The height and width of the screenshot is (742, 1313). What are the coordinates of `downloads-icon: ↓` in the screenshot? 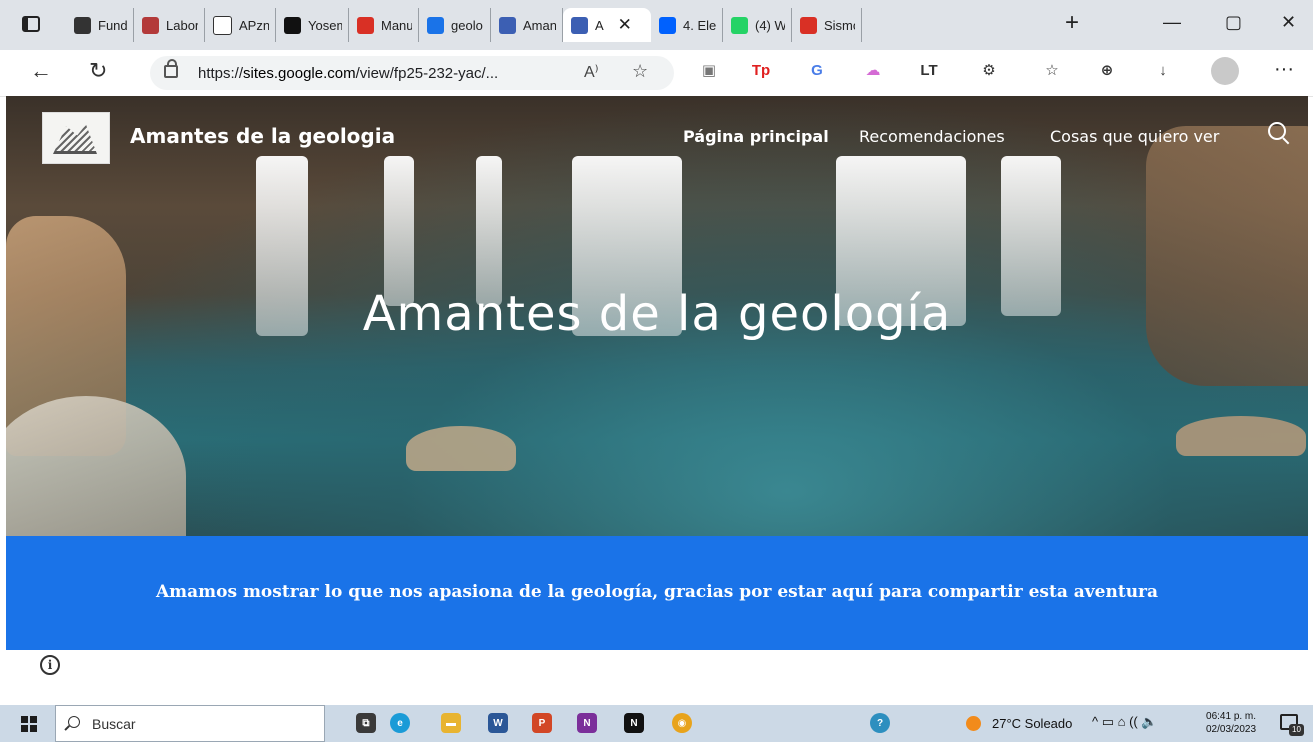 It's located at (1163, 70).